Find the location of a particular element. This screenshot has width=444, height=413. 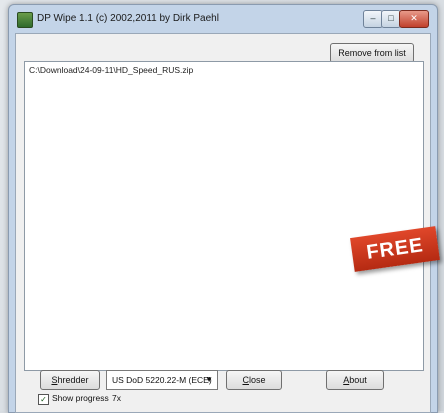

close-label: lose is located at coordinates (257, 380).